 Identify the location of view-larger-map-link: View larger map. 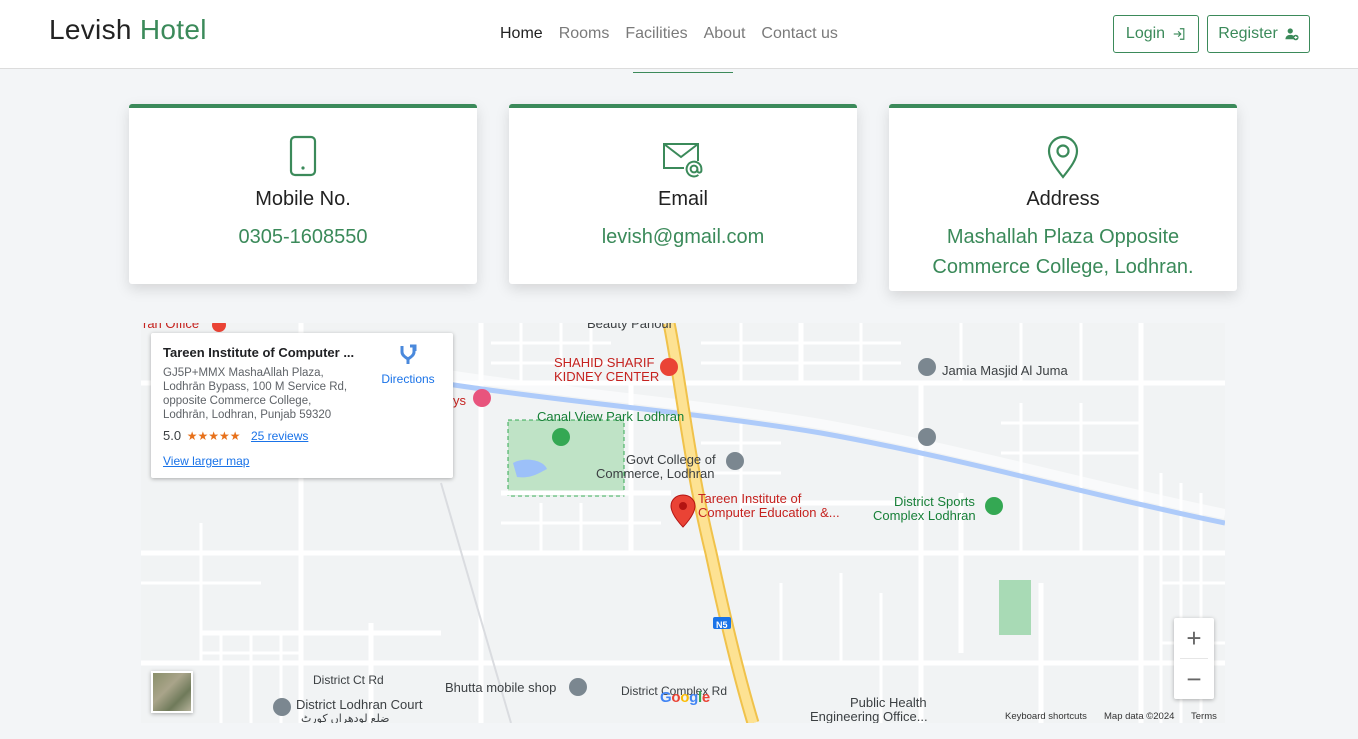
(206, 461).